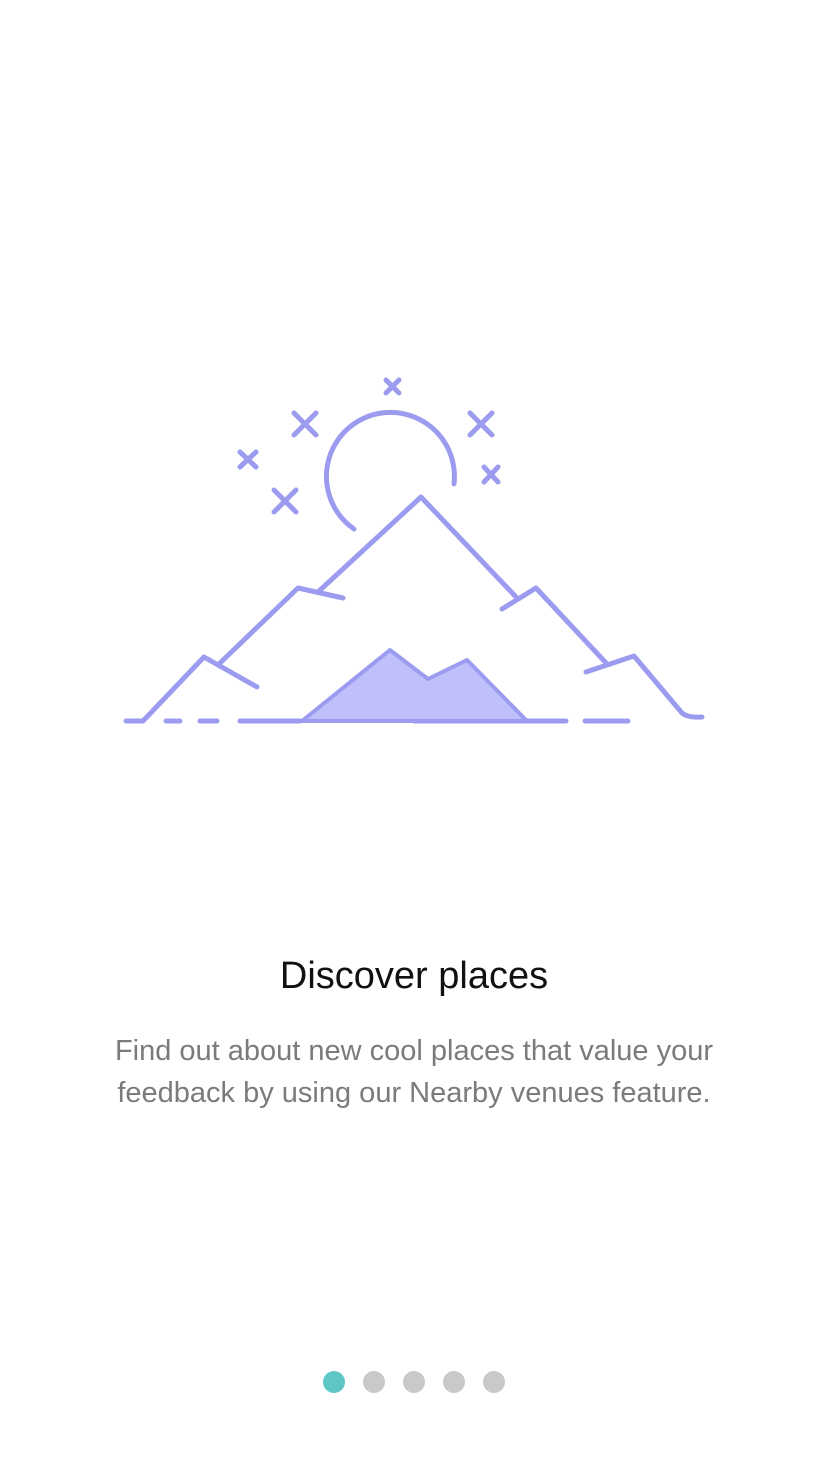 This screenshot has height=1470, width=828. What do you see at coordinates (414, 976) in the screenshot?
I see `onboarding-title: Discover places` at bounding box center [414, 976].